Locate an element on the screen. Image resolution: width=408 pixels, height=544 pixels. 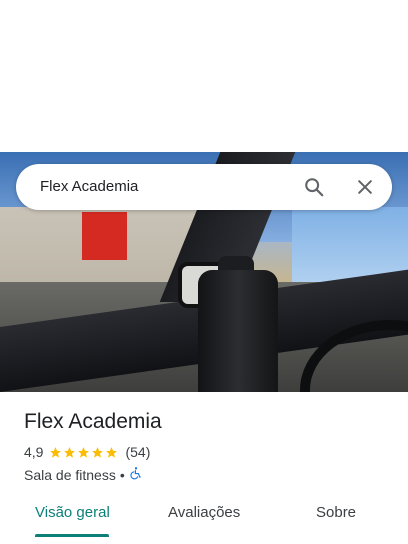
review-count: (54) is located at coordinates (137, 452).